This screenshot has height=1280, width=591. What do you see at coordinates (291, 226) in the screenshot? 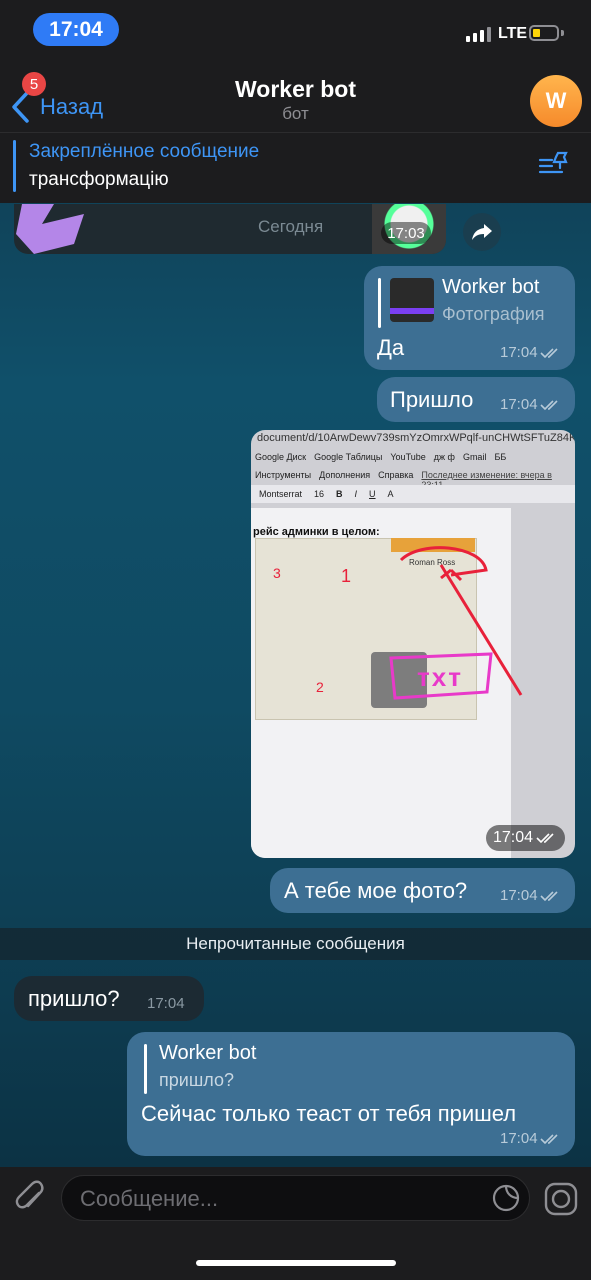
I see `date-label: Сегодня` at bounding box center [291, 226].